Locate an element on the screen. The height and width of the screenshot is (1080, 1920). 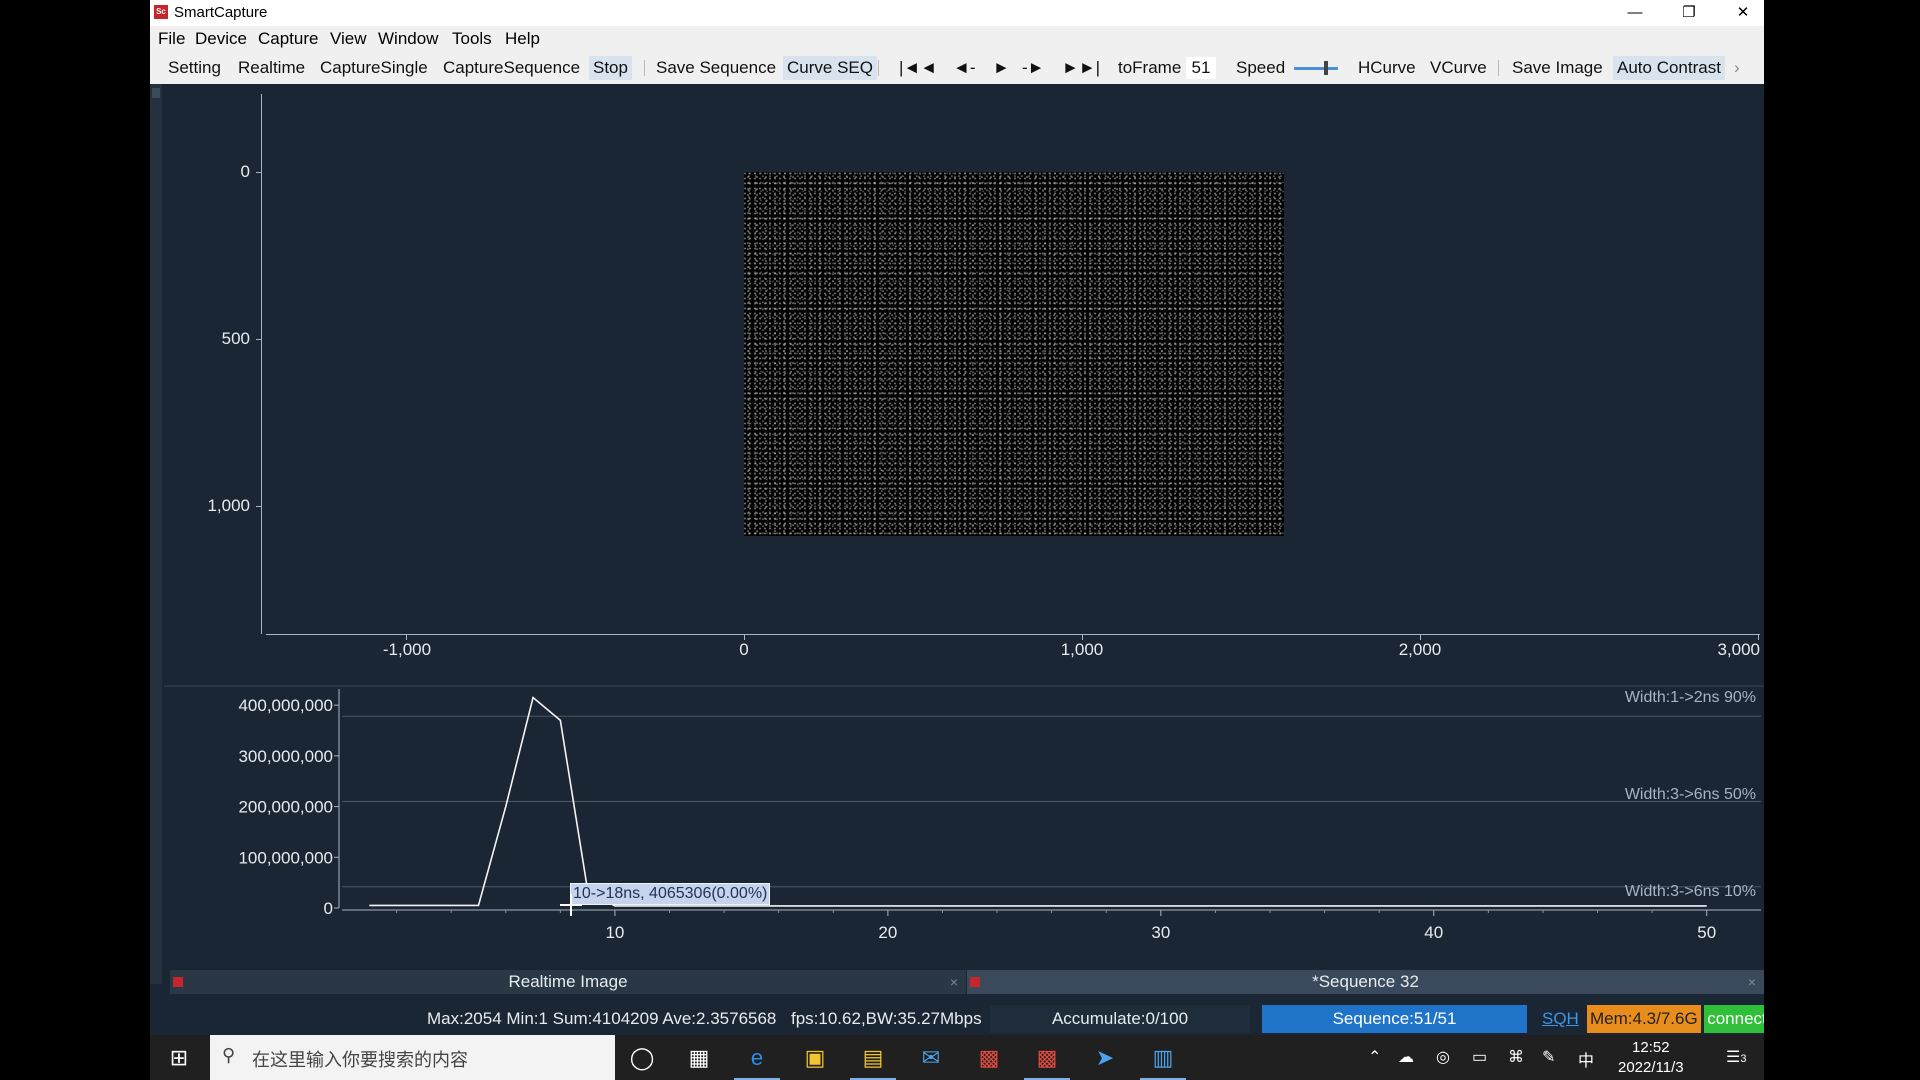
microphone-icon: ◎ is located at coordinates (1443, 1057).